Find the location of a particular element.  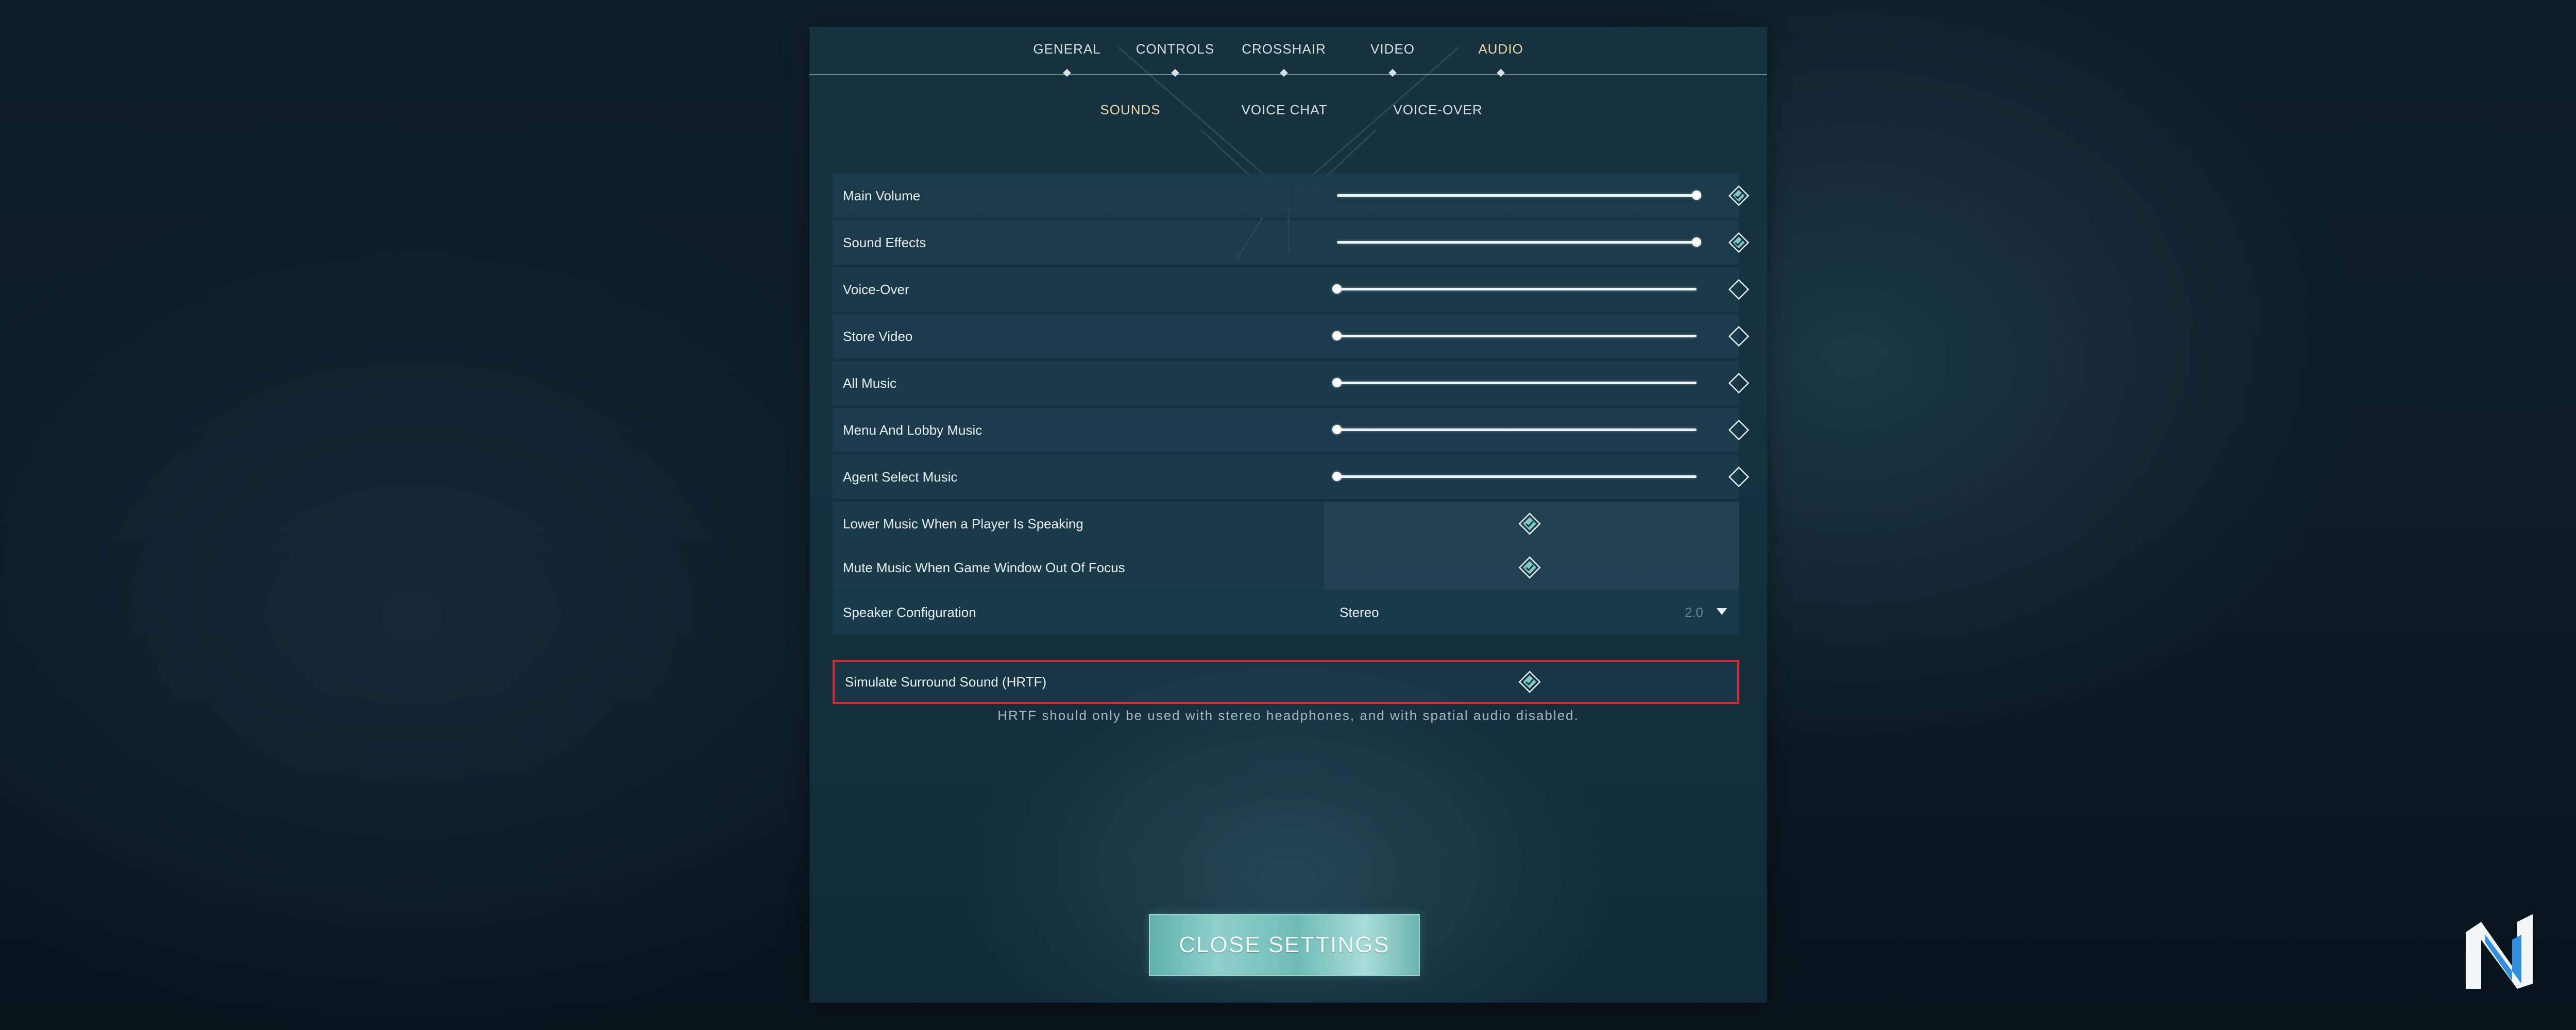

setting-label: Main Volume is located at coordinates (882, 195).